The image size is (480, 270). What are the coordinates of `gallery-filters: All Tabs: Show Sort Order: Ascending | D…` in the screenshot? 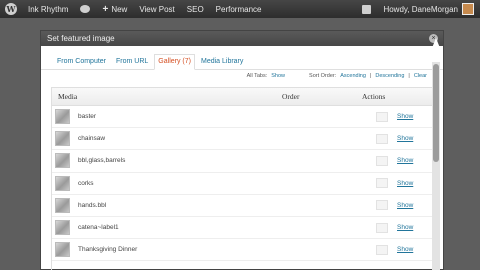 It's located at (242, 76).